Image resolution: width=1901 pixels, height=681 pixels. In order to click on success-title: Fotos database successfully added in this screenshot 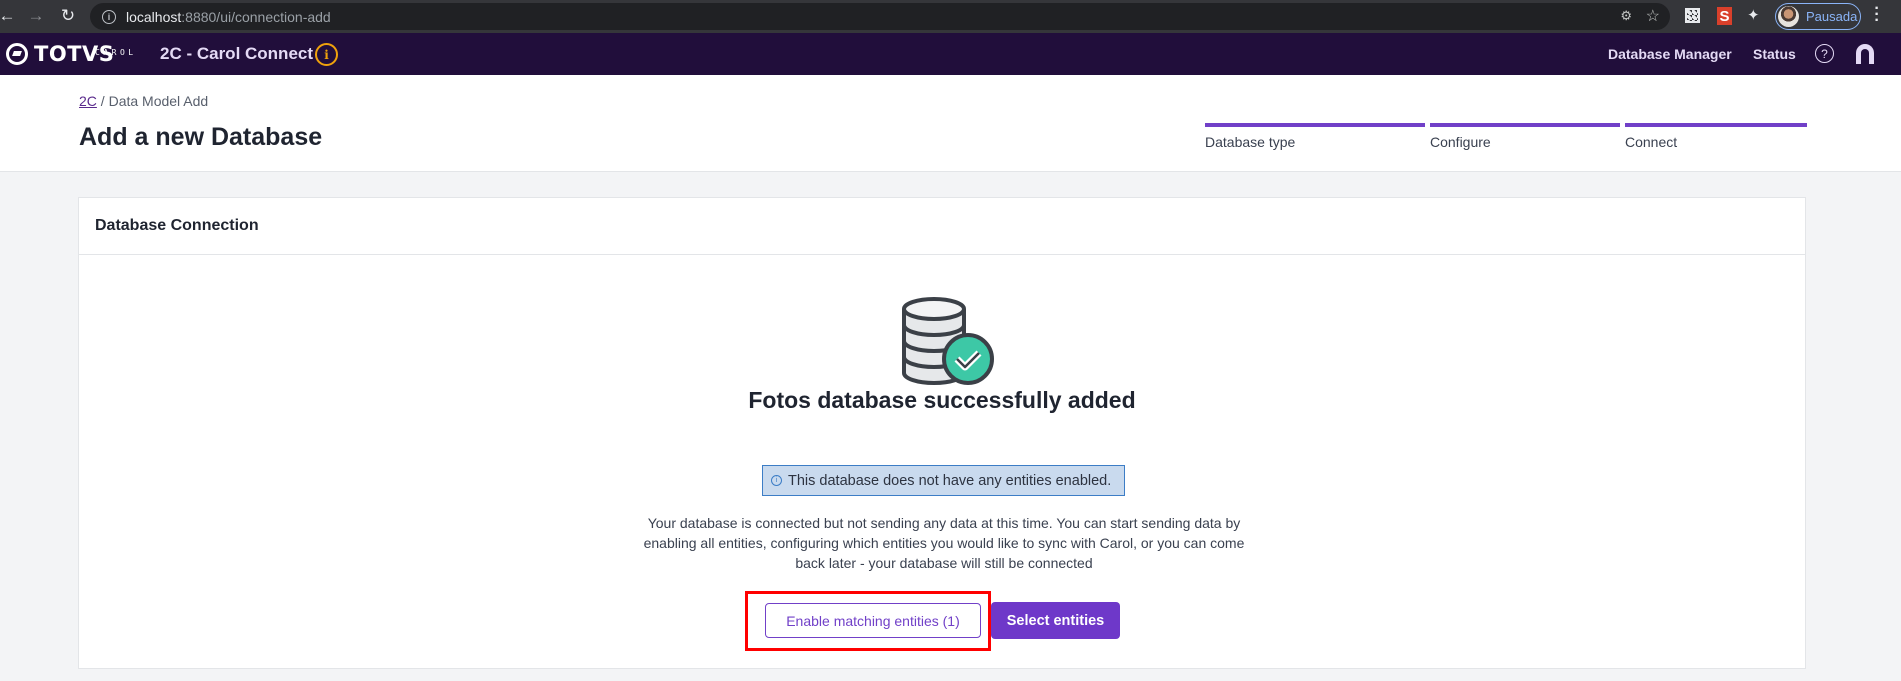, I will do `click(942, 400)`.